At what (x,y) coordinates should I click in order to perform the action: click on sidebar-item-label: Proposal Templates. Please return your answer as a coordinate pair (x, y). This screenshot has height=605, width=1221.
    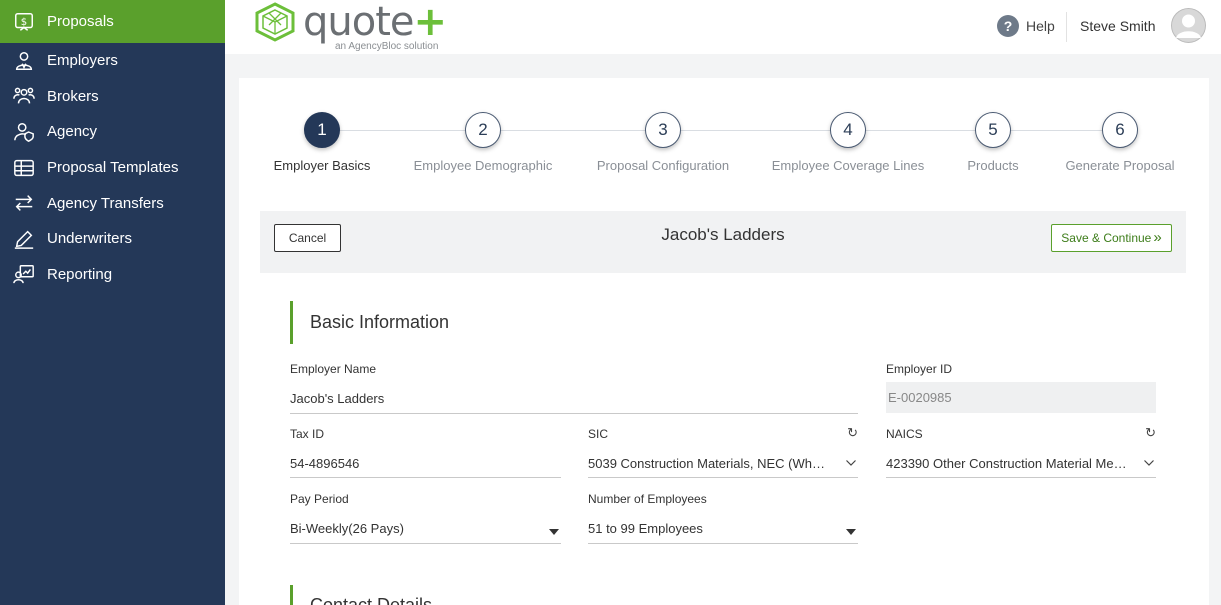
    Looking at the image, I should click on (113, 168).